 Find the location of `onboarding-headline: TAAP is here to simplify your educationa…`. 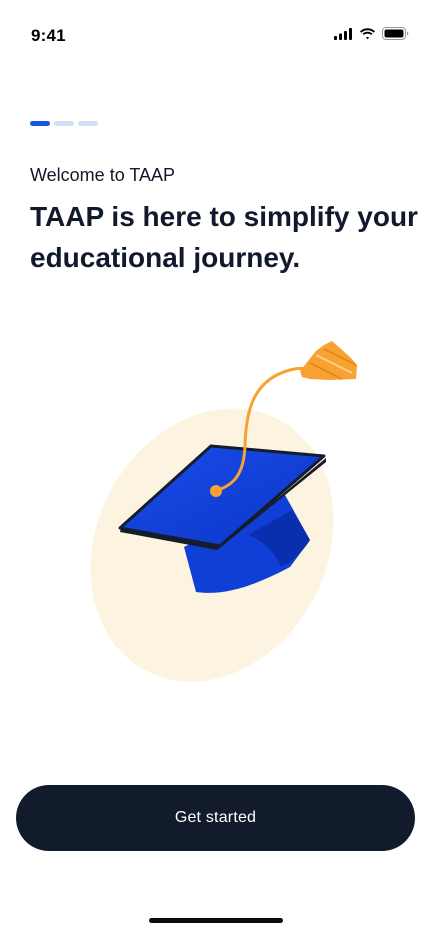

onboarding-headline: TAAP is here to simplify your educationa… is located at coordinates (224, 237).